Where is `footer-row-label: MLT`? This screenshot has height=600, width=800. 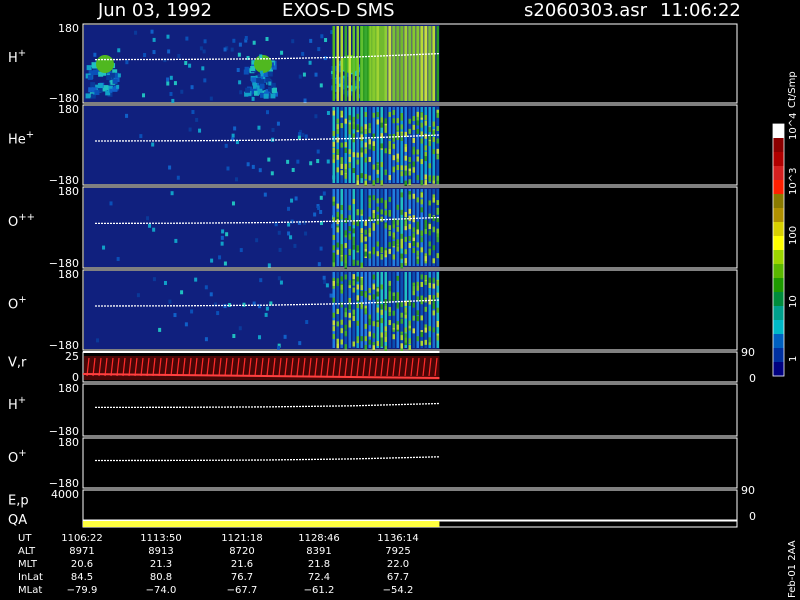 footer-row-label: MLT is located at coordinates (28, 564).